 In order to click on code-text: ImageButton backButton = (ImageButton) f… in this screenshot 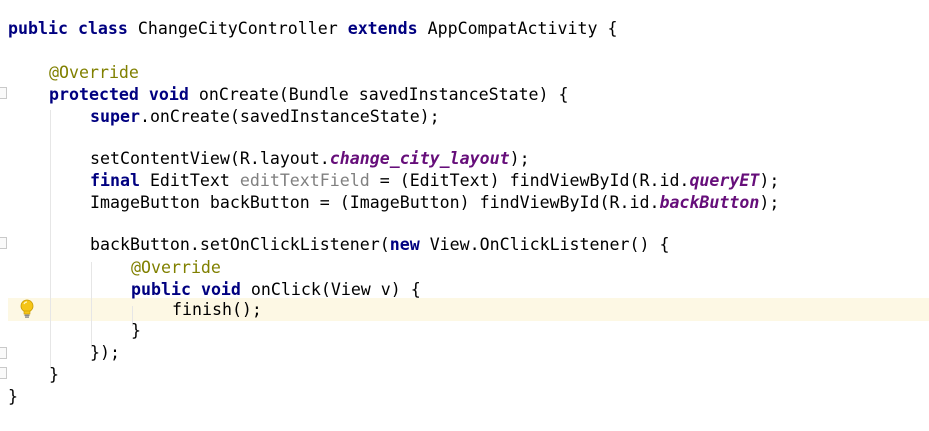, I will do `click(375, 202)`.